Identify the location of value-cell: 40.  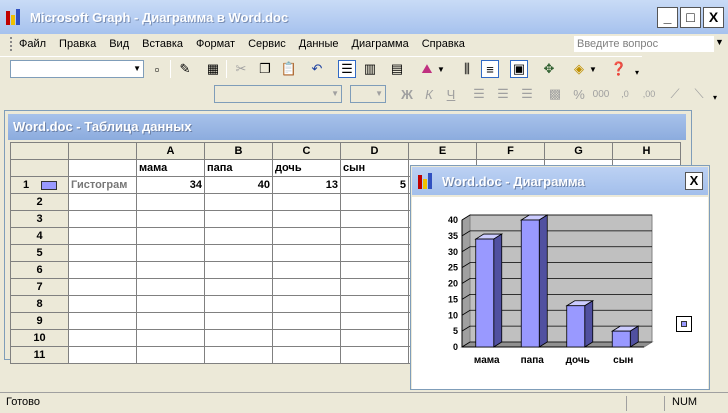
(238, 185).